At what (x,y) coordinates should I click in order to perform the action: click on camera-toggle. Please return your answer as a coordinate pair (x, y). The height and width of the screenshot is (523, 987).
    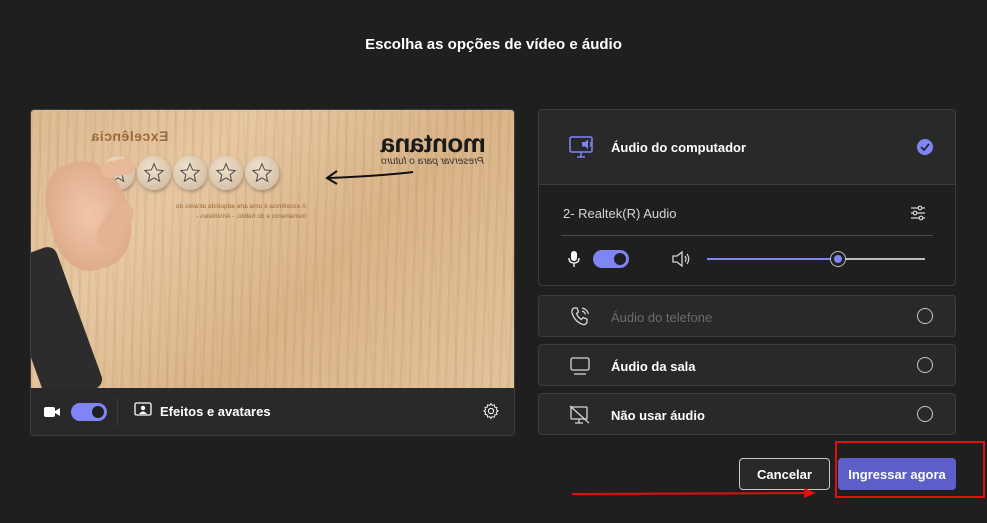
    Looking at the image, I should click on (89, 411).